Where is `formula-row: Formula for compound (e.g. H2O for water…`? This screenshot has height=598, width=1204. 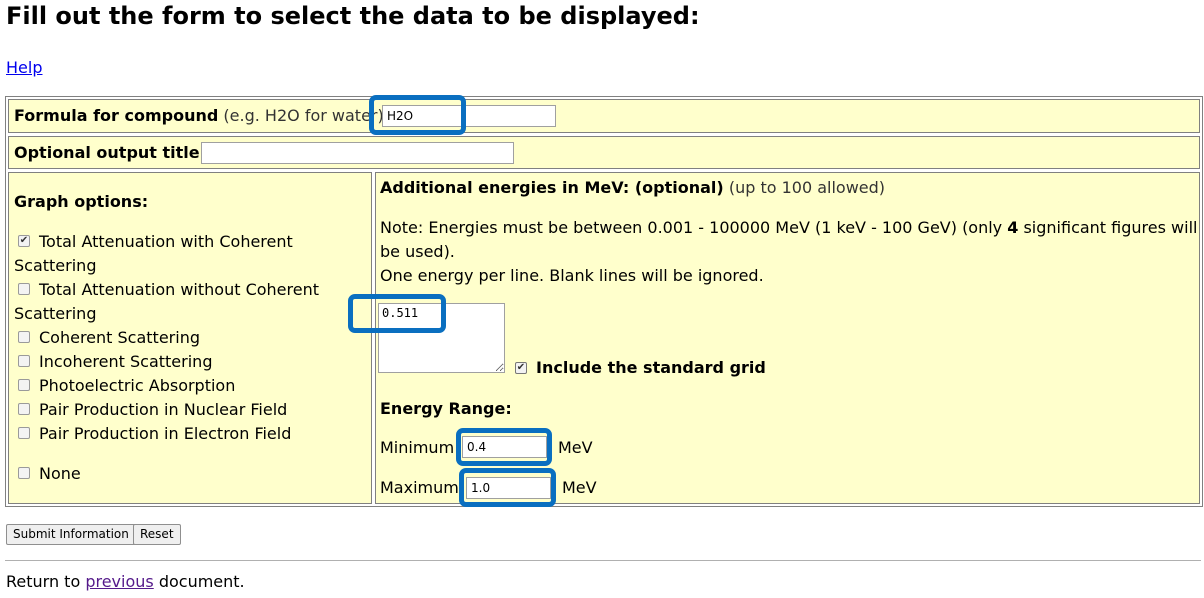
formula-row: Formula for compound (e.g. H2O for water… is located at coordinates (604, 116).